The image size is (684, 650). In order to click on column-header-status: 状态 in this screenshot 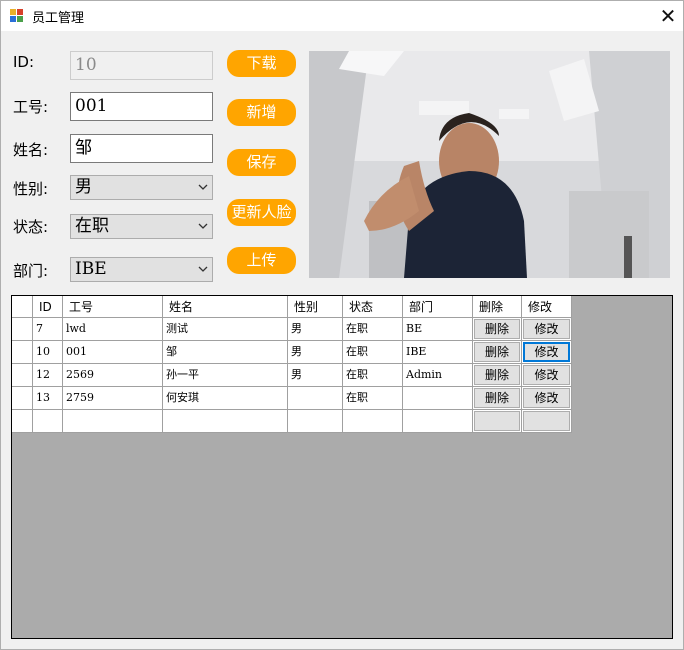, I will do `click(373, 307)`.